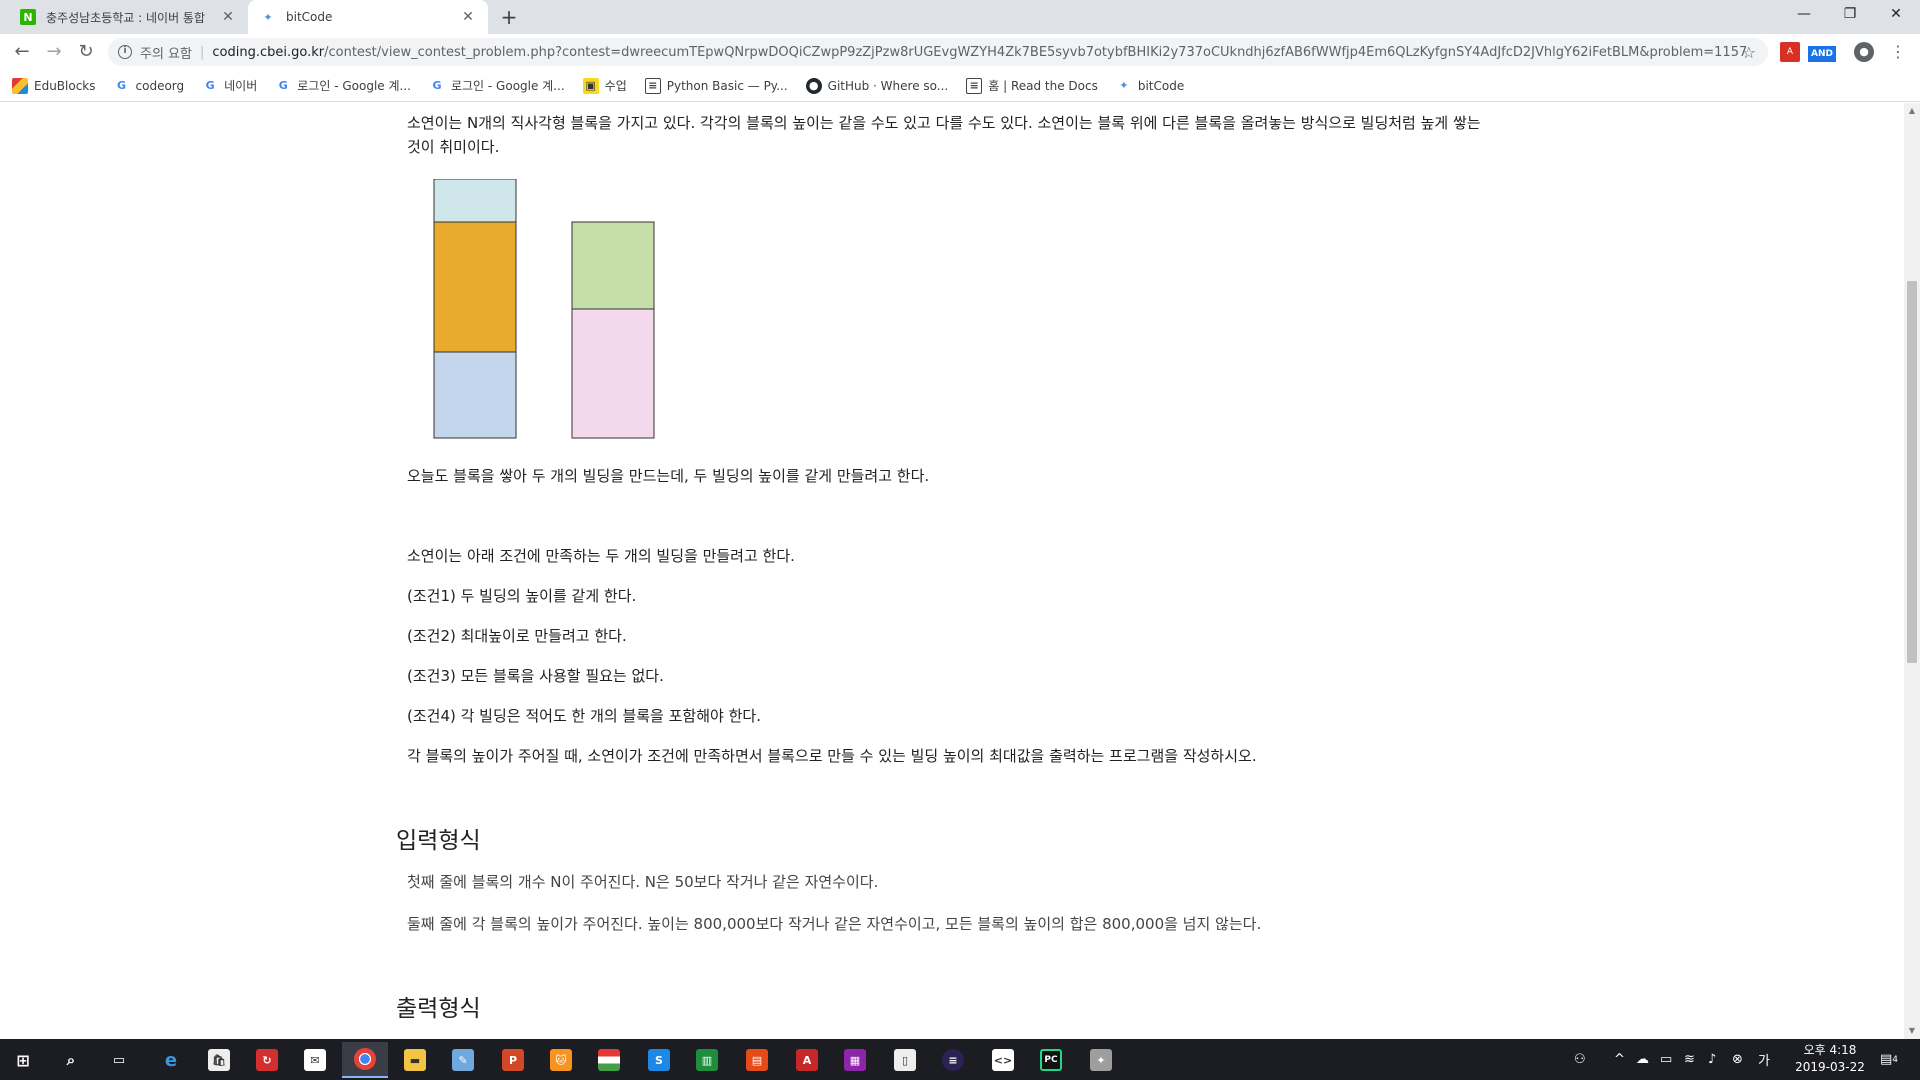 The height and width of the screenshot is (1080, 1920). Describe the element at coordinates (584, 716) in the screenshot. I see `condition-4: (조건4) 각 빌딩은 적어도 한 개의 블록을 포함해야 한다.` at that location.